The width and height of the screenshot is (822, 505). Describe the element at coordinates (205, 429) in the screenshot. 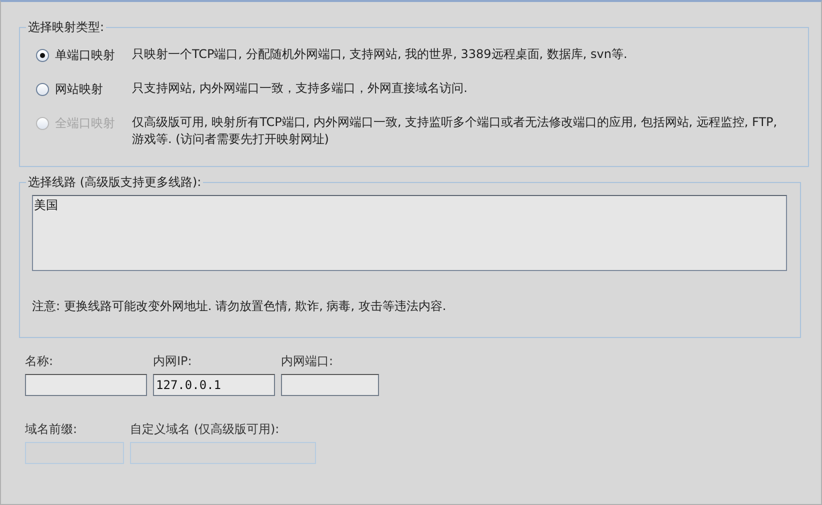

I see `field-label: 自定义域名 (仅高级版可用):` at that location.